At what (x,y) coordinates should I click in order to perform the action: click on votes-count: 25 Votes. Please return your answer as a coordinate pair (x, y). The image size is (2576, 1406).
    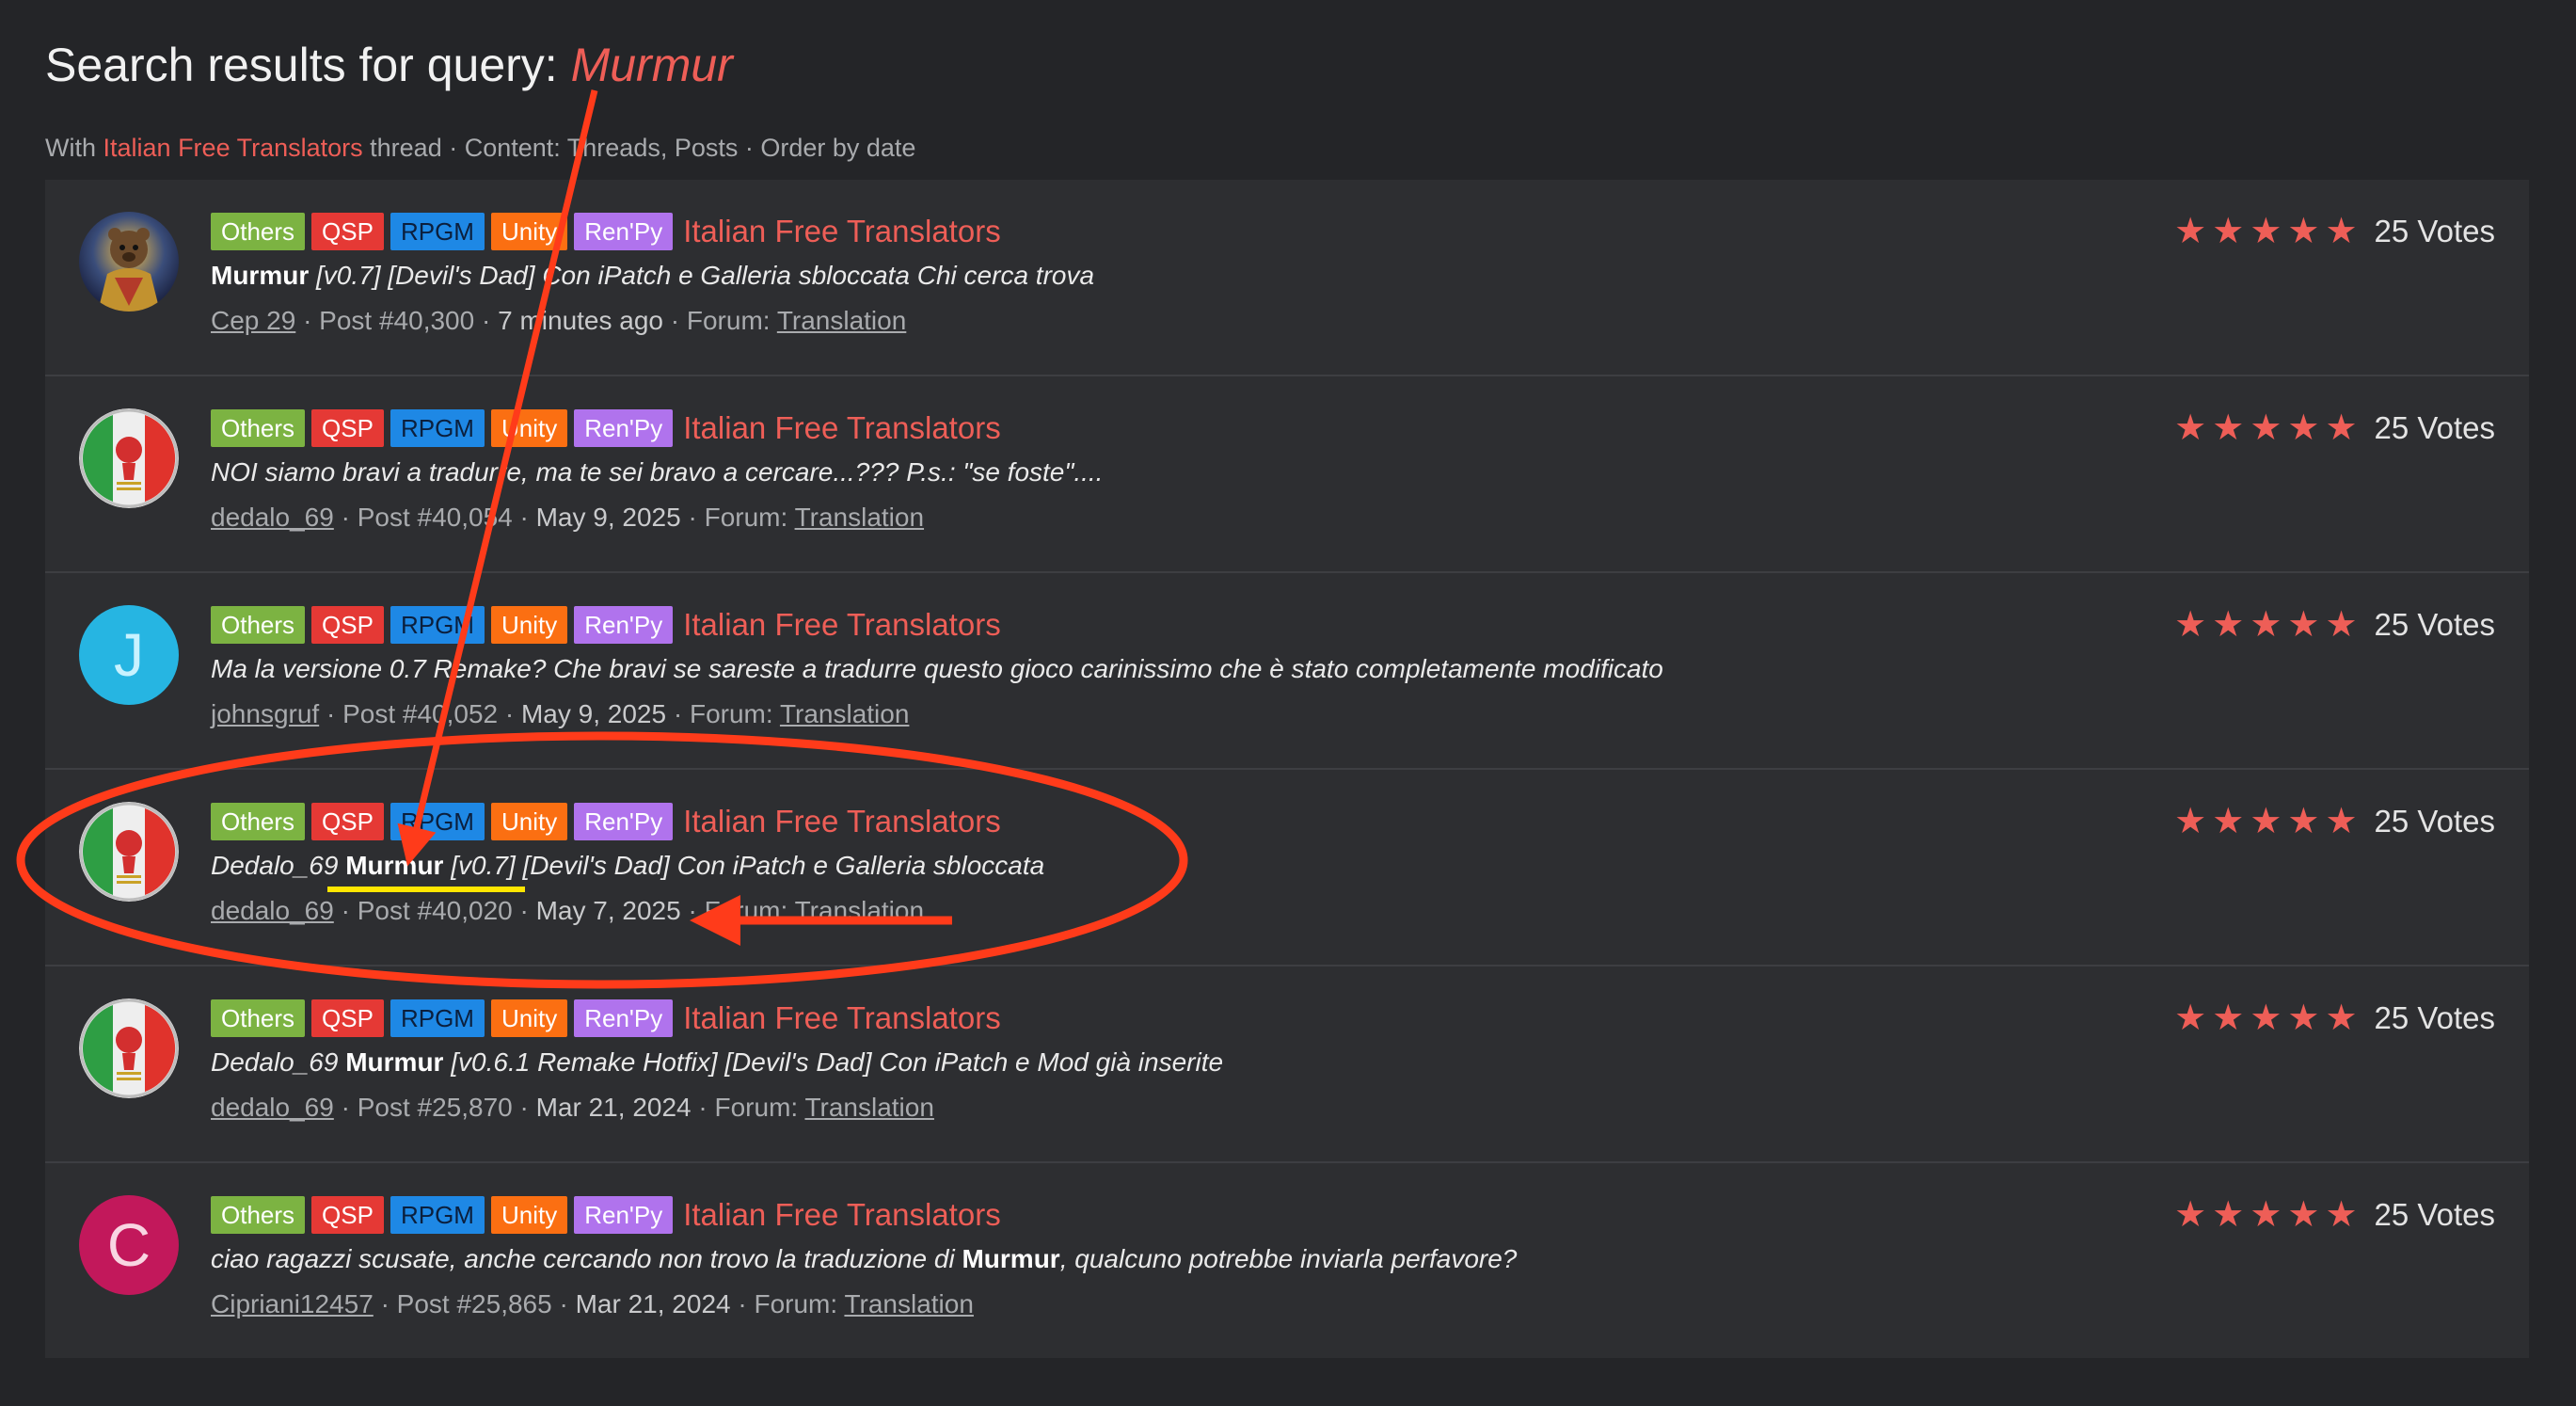
    Looking at the image, I should click on (2434, 624).